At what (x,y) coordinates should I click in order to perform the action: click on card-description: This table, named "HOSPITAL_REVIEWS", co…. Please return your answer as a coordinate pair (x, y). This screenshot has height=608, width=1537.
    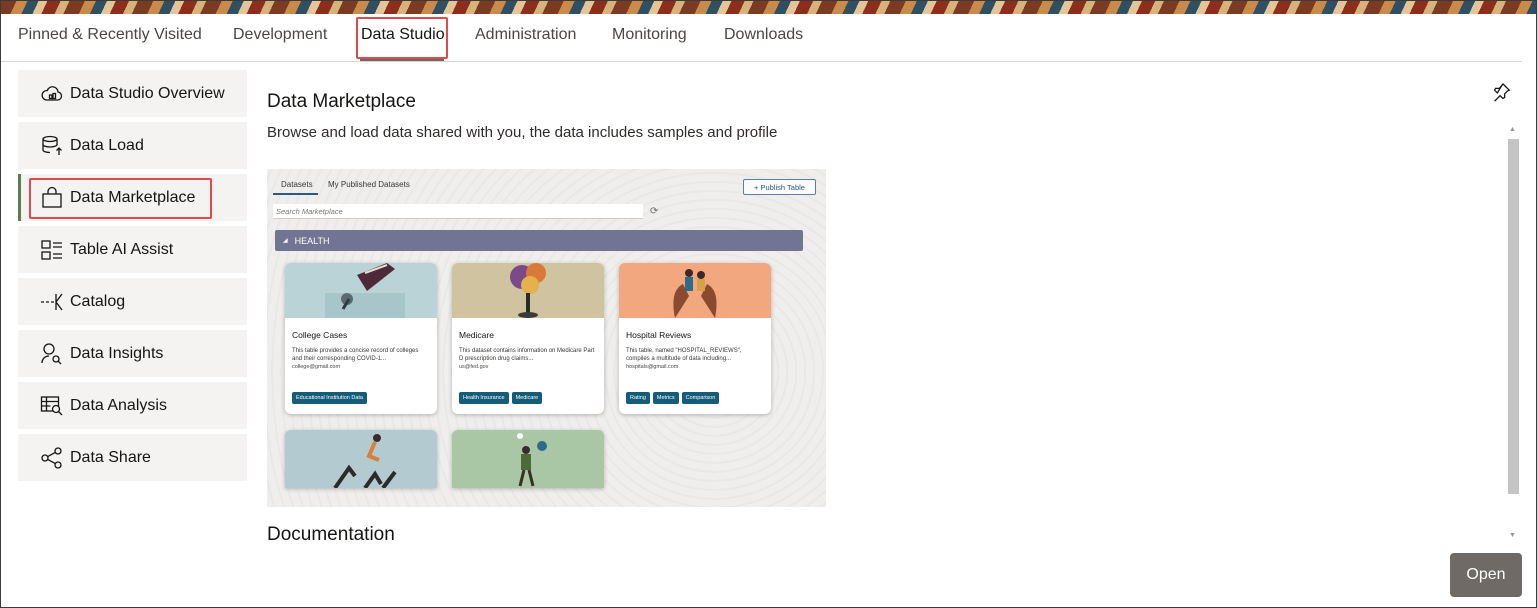
    Looking at the image, I should click on (684, 355).